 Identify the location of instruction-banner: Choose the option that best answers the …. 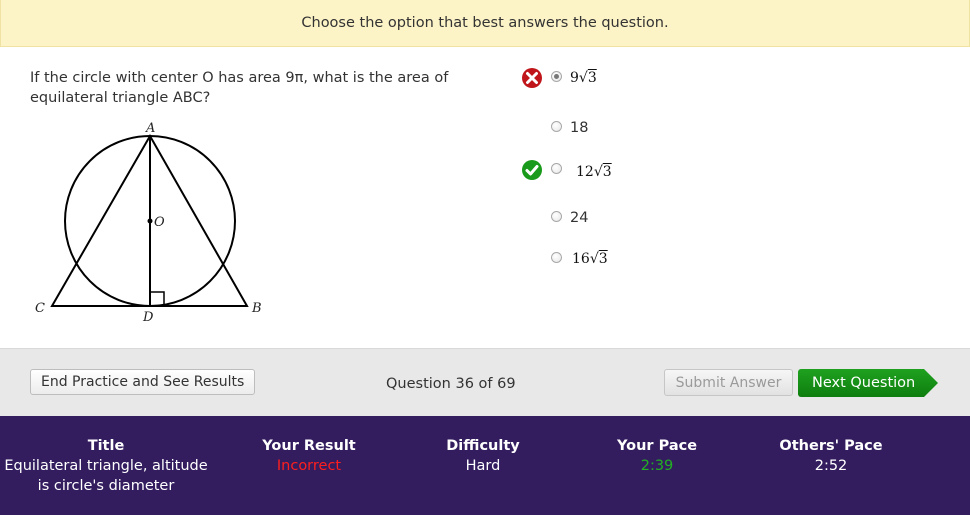
(485, 23).